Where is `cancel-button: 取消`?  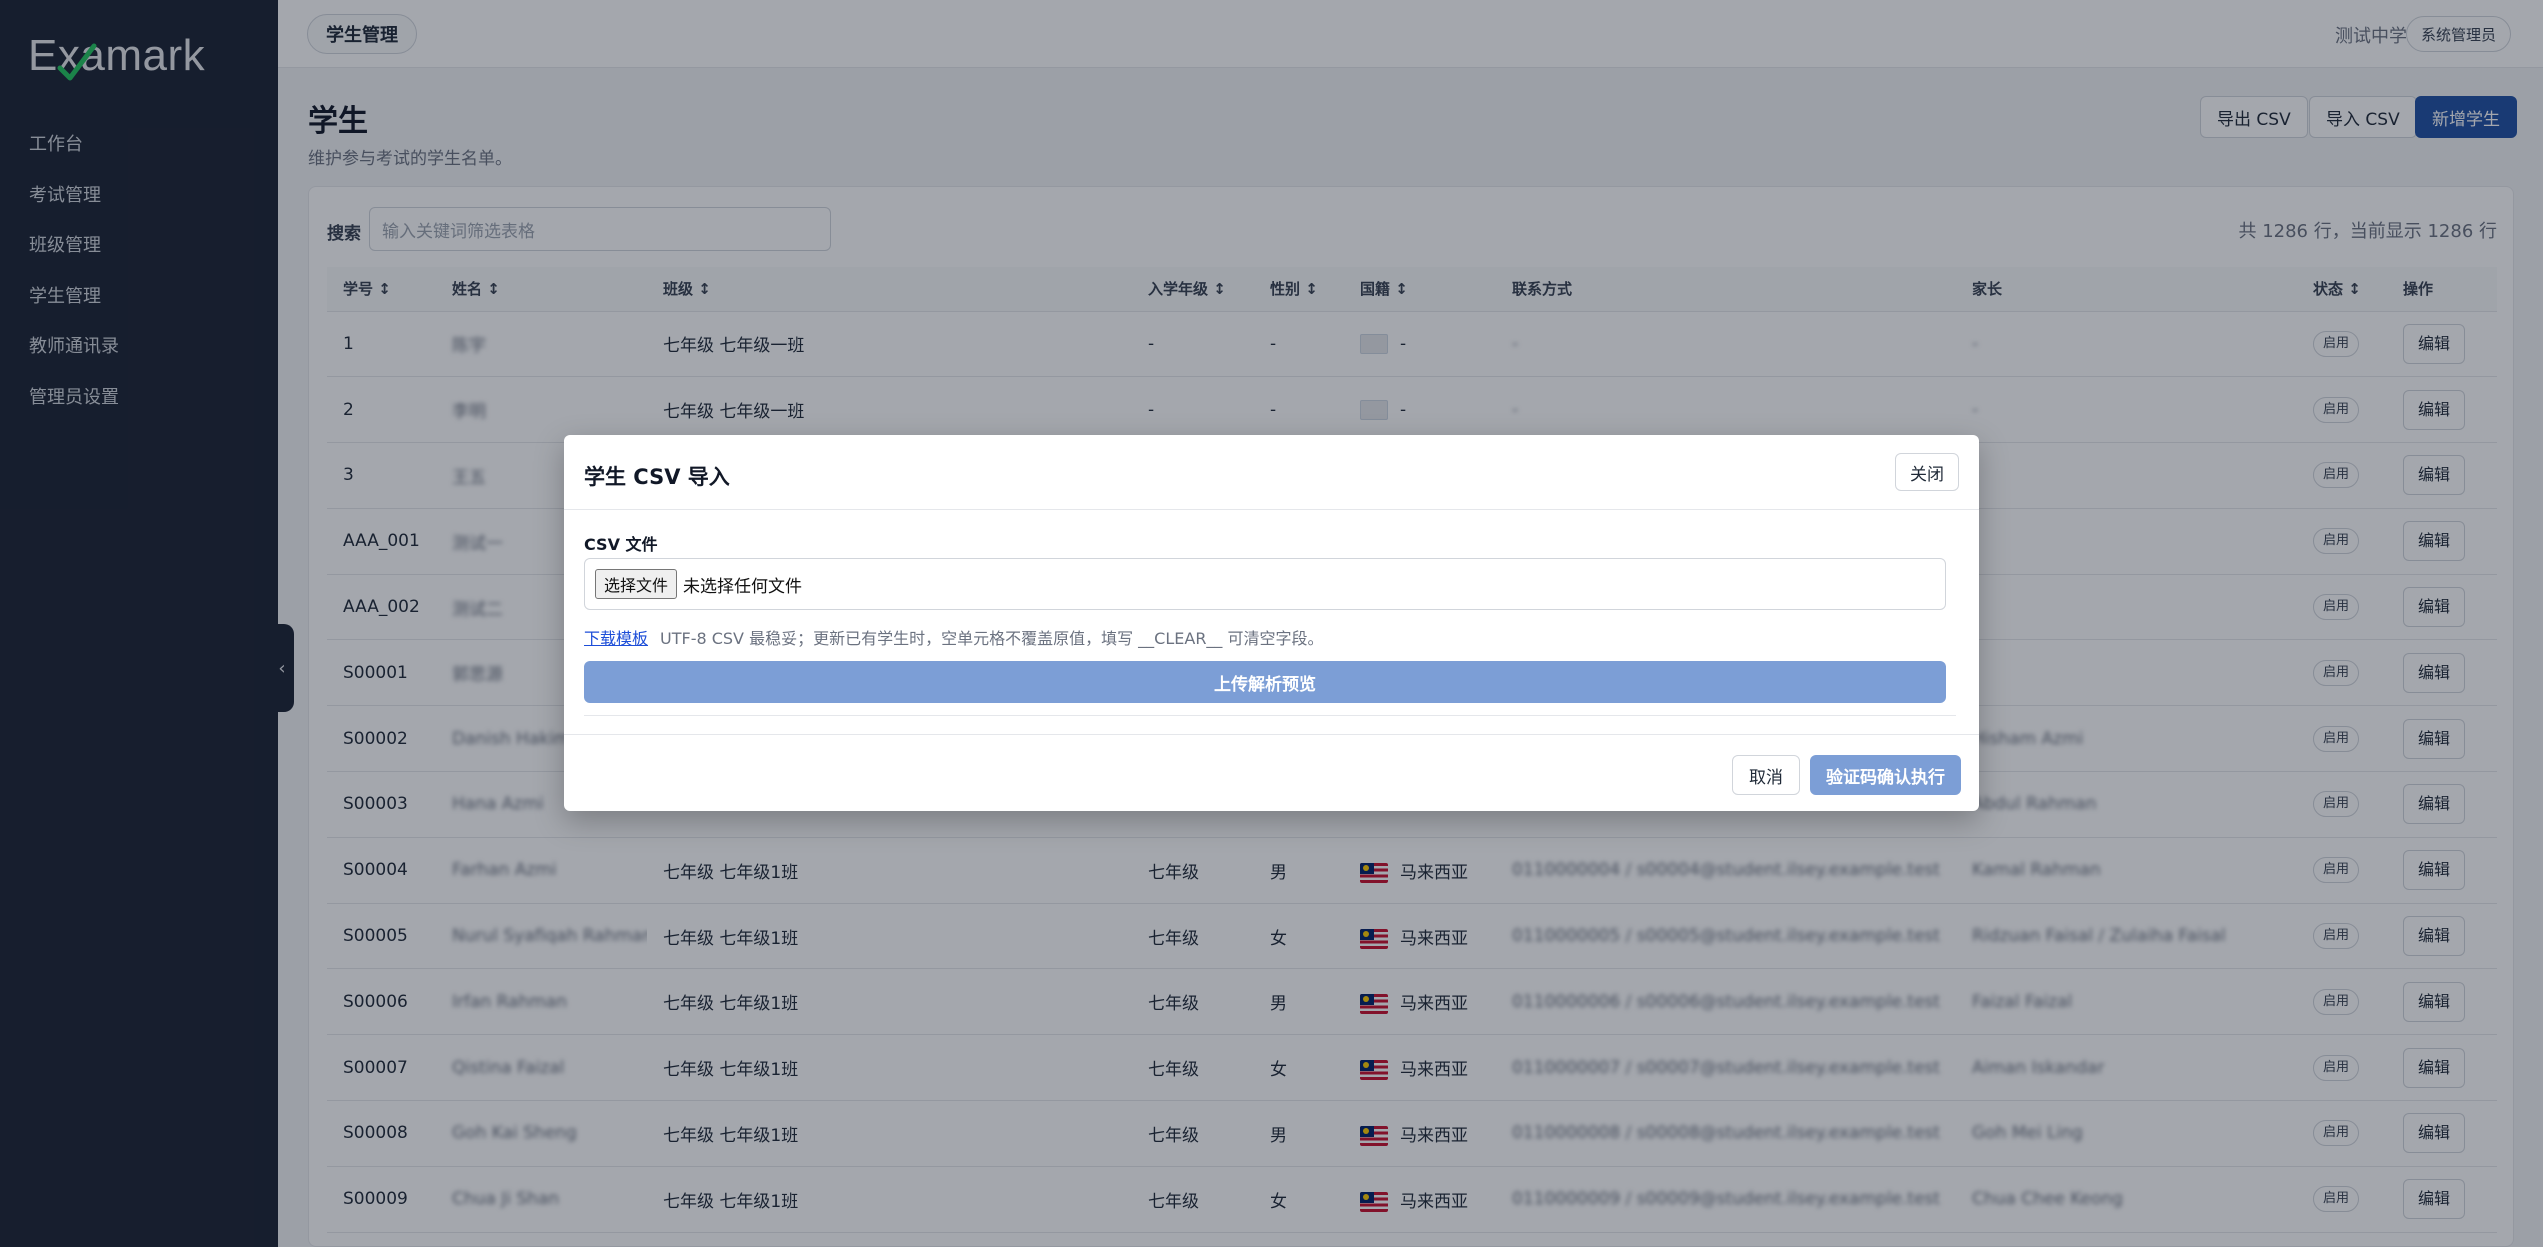
cancel-button: 取消 is located at coordinates (1766, 775).